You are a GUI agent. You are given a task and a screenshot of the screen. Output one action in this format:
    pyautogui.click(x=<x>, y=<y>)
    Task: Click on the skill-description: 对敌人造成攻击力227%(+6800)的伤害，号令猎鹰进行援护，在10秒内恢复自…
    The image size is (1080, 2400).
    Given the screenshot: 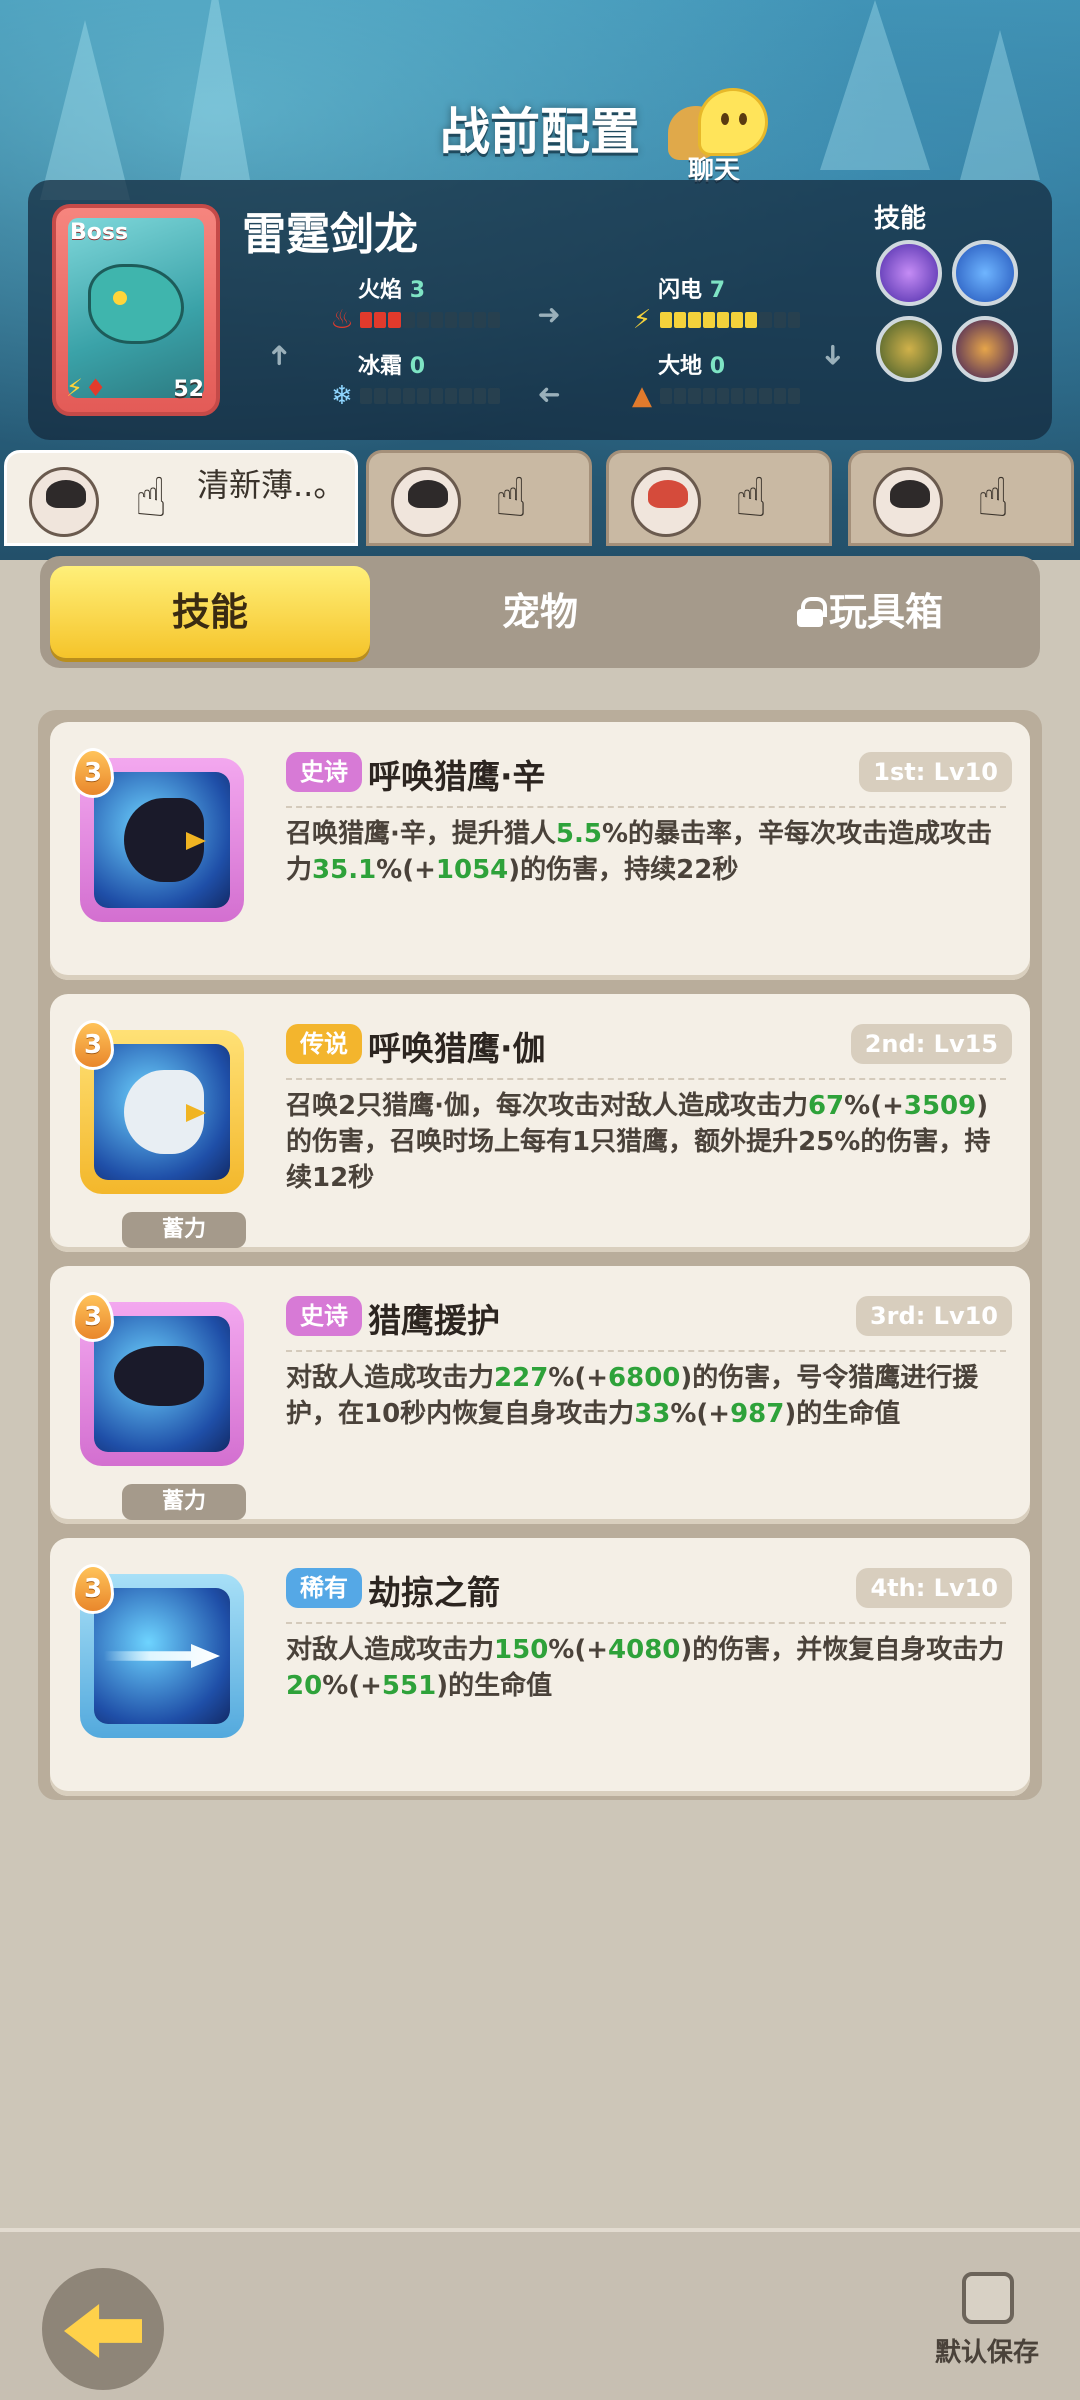 What is the action you would take?
    pyautogui.click(x=646, y=1396)
    